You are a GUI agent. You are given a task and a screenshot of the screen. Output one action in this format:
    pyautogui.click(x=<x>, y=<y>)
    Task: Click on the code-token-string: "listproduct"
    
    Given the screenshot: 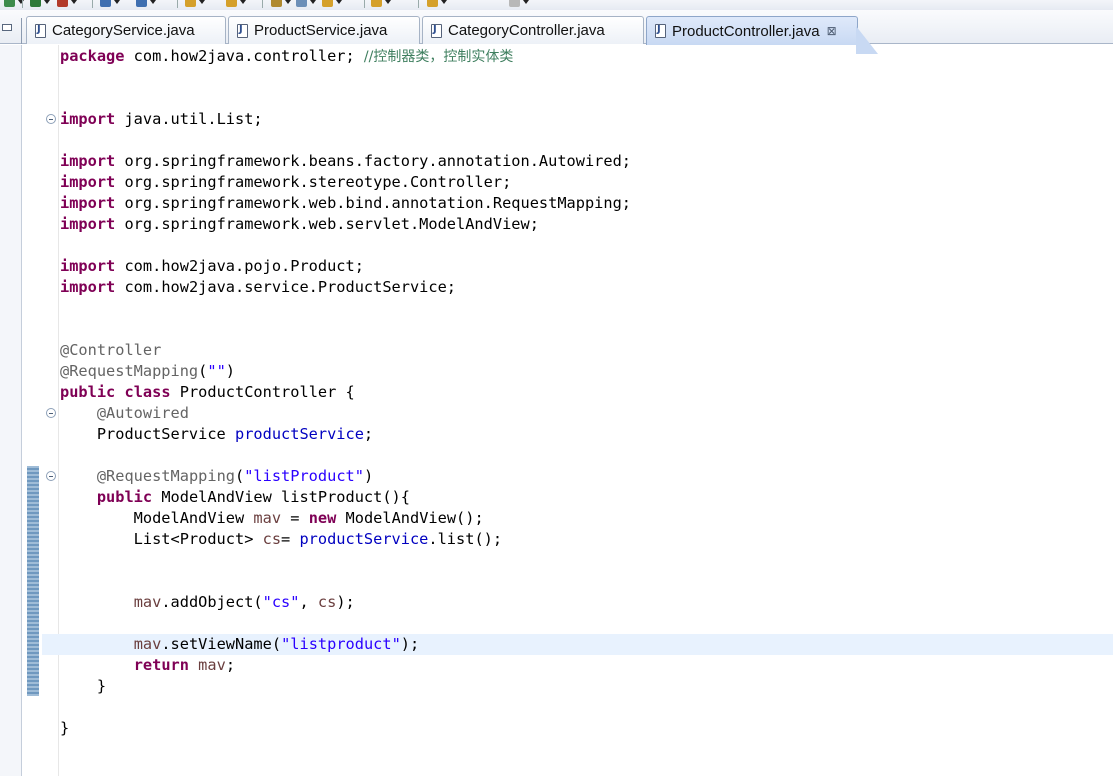 What is the action you would take?
    pyautogui.click(x=341, y=644)
    